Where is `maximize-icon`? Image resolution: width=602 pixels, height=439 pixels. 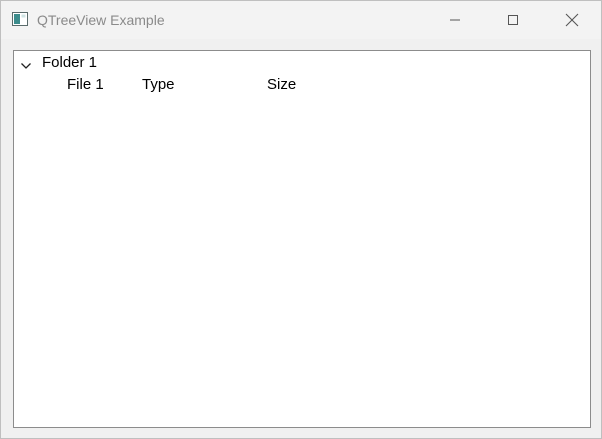
maximize-icon is located at coordinates (513, 20).